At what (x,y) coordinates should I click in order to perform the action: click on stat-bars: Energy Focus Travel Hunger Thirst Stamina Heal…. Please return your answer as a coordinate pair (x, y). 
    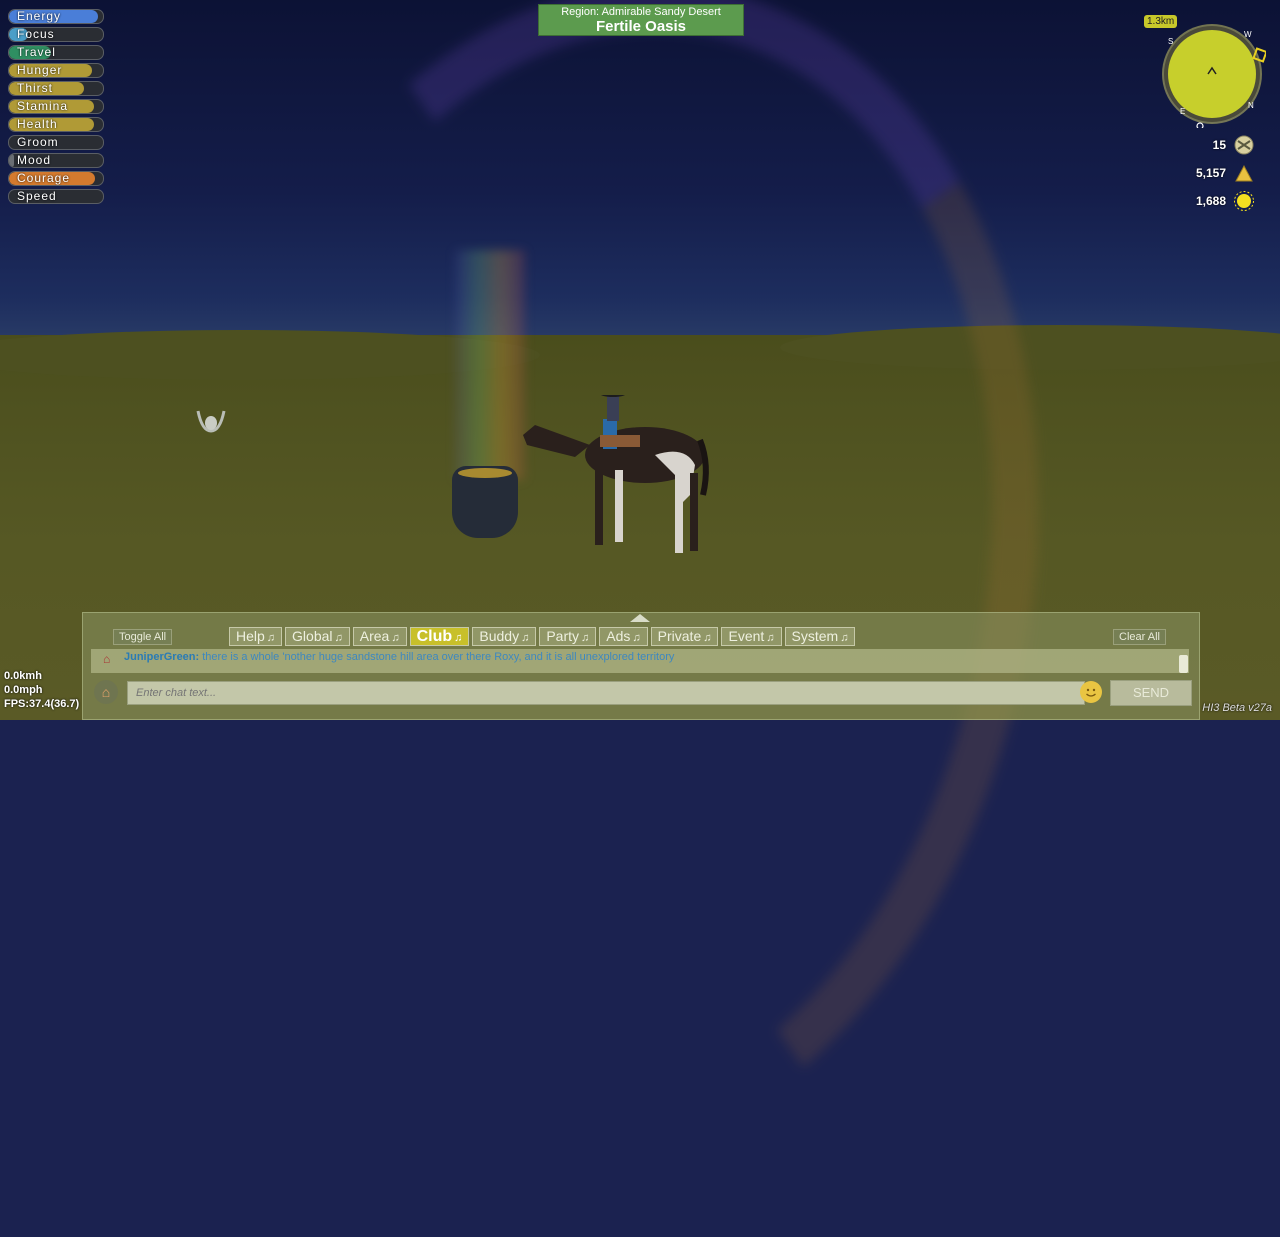
    Looking at the image, I should click on (56, 108).